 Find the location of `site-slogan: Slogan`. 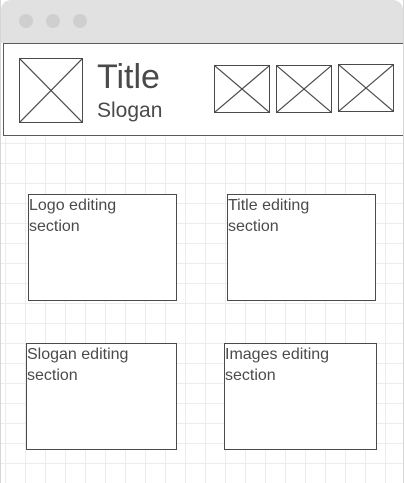

site-slogan: Slogan is located at coordinates (130, 110).